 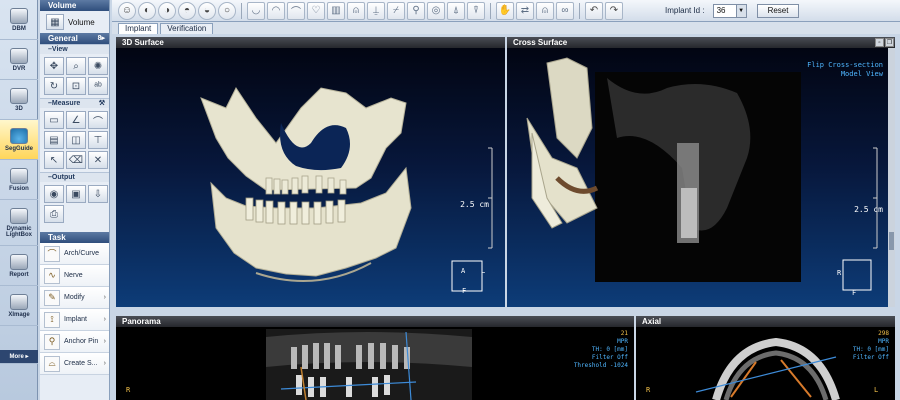 I want to click on sidebar-item-ximage: XImage, so click(x=19, y=306).